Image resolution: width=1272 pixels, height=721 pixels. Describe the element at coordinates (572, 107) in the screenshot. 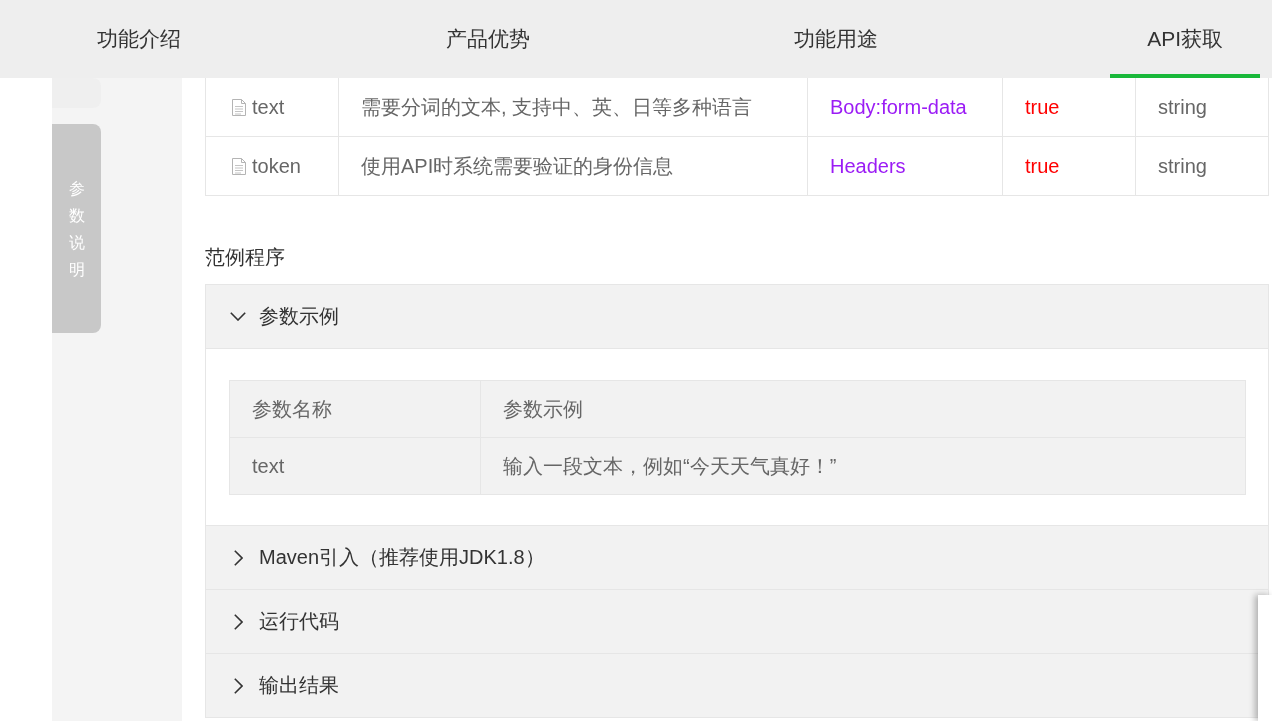

I see `table-cell: 需要分词的文本, 支持中、英、日等多种语言` at that location.